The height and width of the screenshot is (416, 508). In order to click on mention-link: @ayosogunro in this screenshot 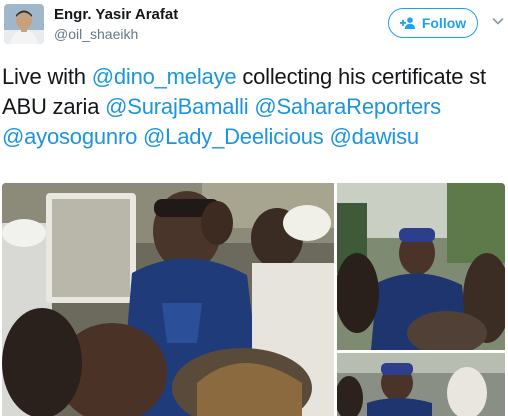, I will do `click(69, 136)`.